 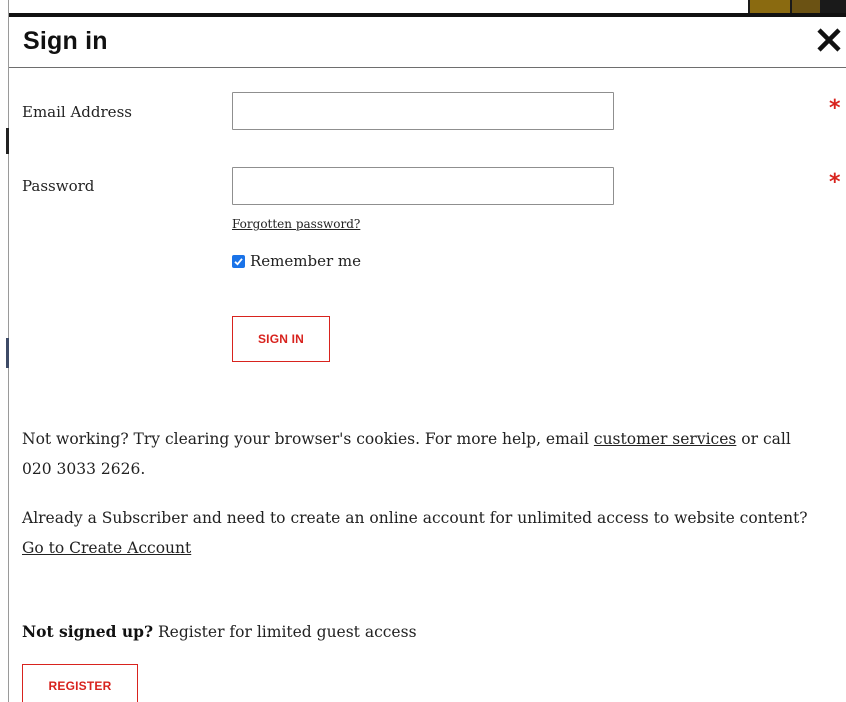 I want to click on password-required-marker: *, so click(x=835, y=182).